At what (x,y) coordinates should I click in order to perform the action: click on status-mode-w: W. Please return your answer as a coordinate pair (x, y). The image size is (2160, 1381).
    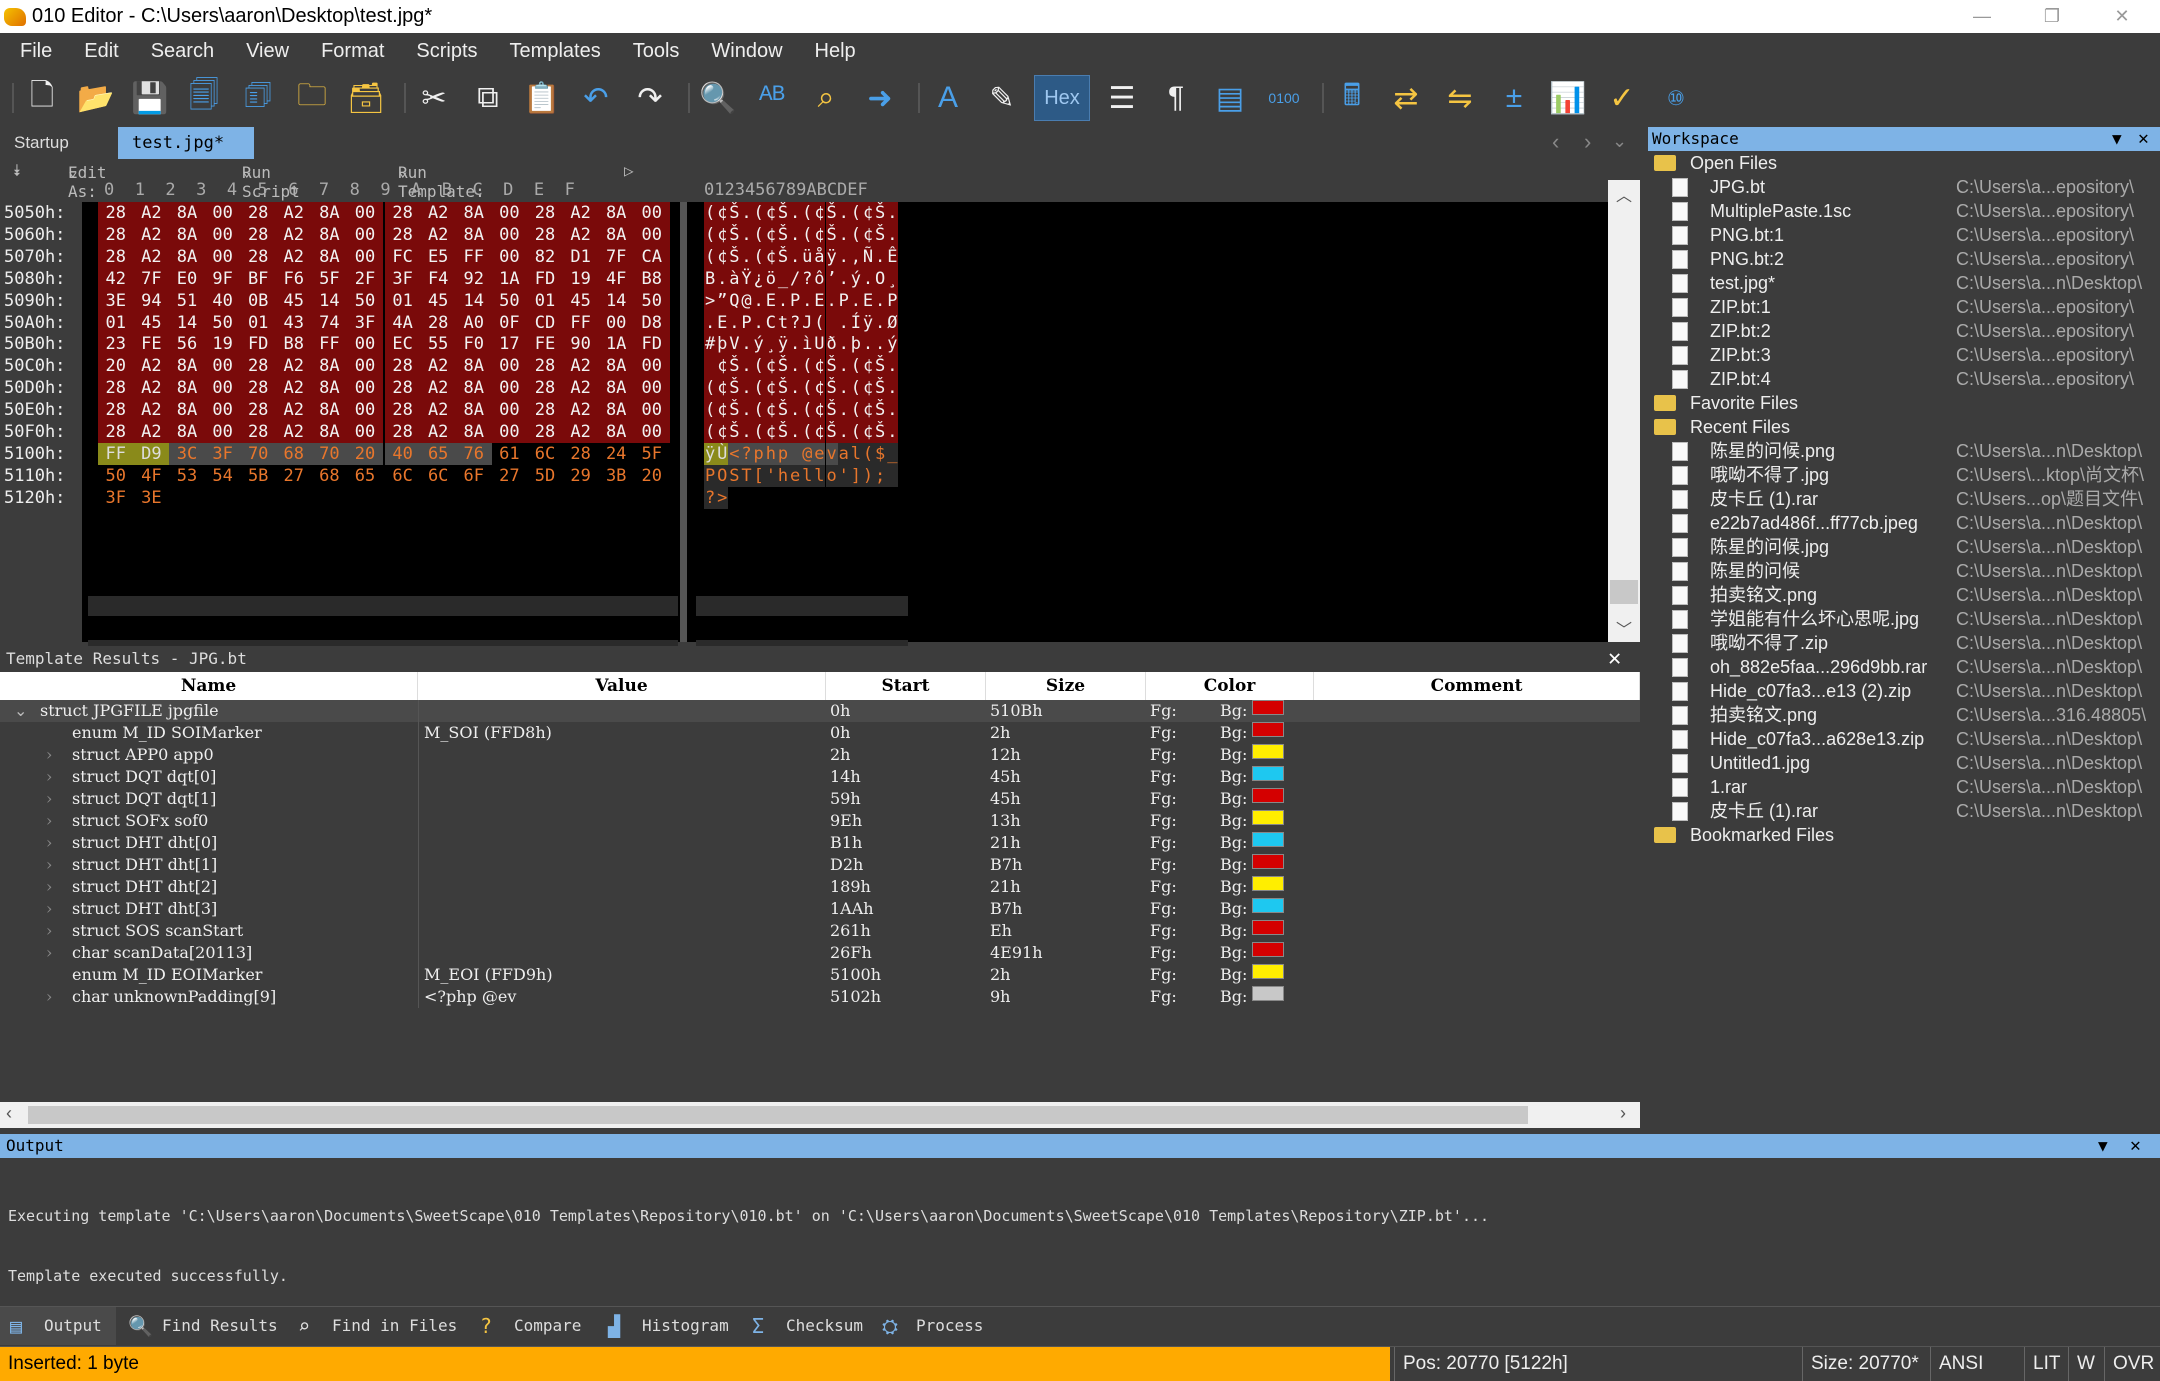
    Looking at the image, I should click on (2085, 1364).